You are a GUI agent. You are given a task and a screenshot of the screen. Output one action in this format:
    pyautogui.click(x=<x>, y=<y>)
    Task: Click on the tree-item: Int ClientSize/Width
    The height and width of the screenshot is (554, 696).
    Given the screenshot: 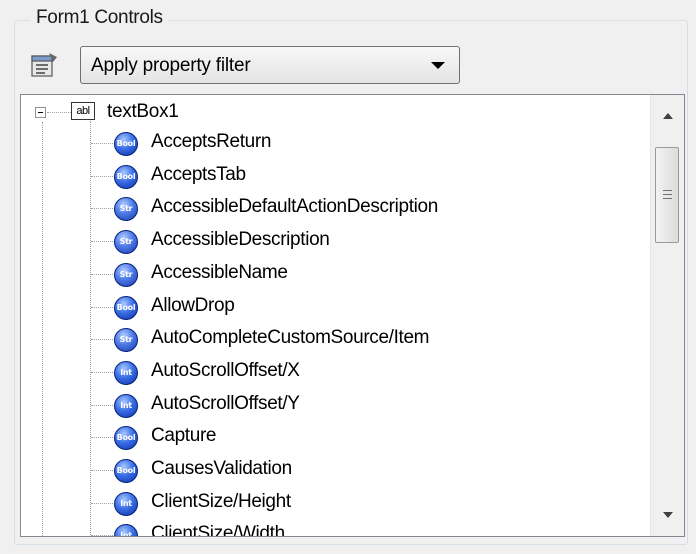 What is the action you would take?
    pyautogui.click(x=331, y=528)
    